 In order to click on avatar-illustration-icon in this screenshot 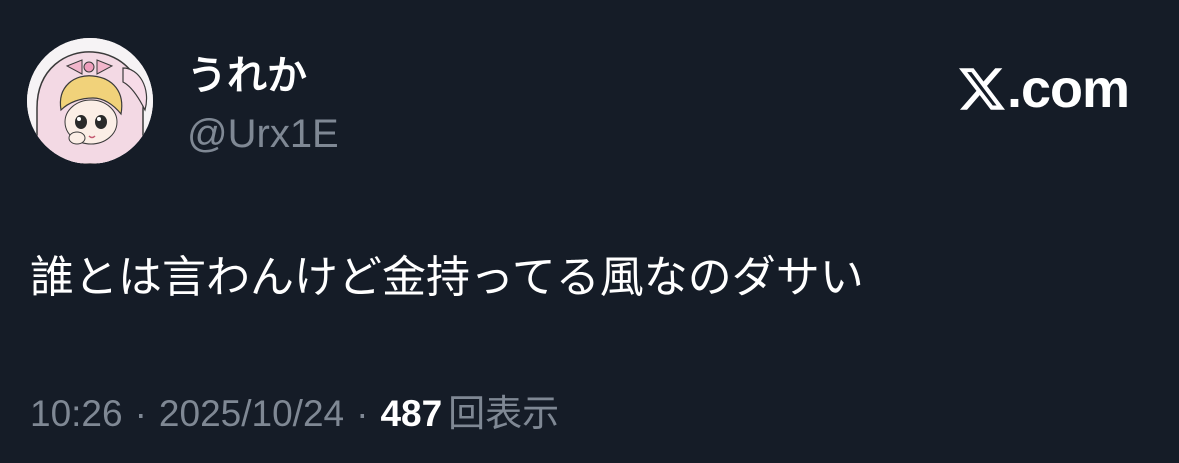, I will do `click(90, 101)`.